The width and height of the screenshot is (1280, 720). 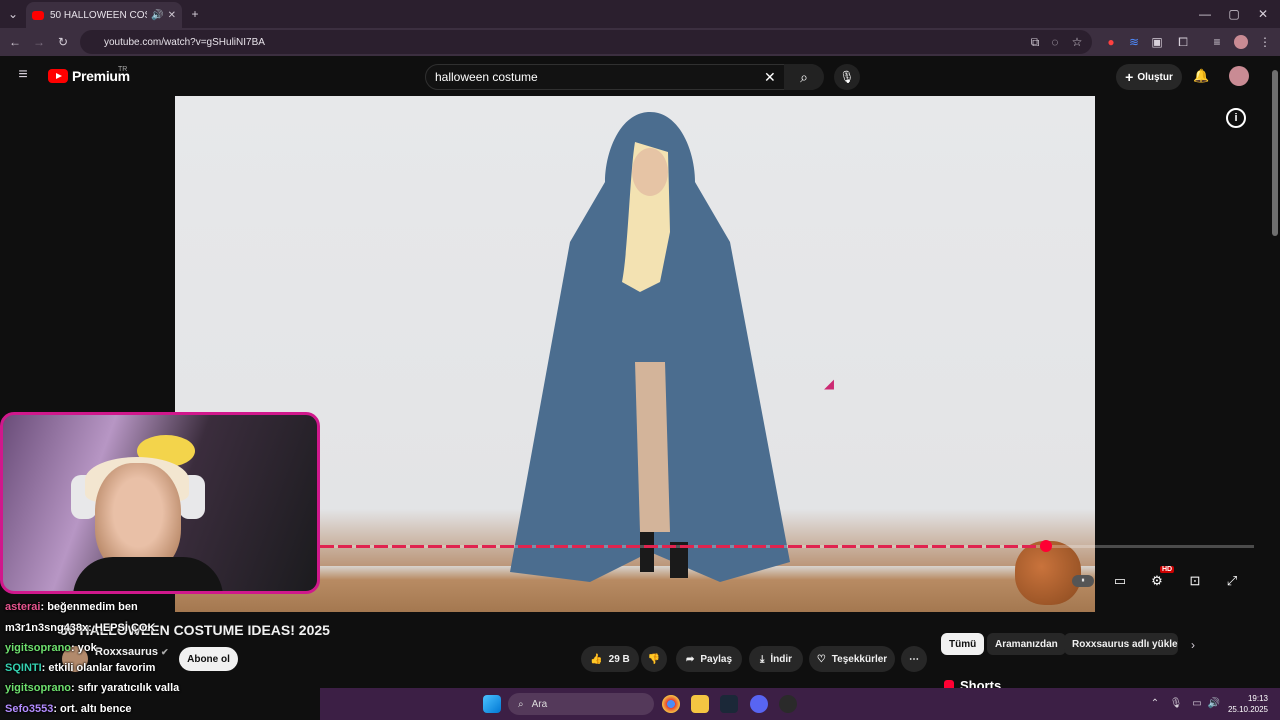 What do you see at coordinates (58, 76) in the screenshot?
I see `youtube-play-icon` at bounding box center [58, 76].